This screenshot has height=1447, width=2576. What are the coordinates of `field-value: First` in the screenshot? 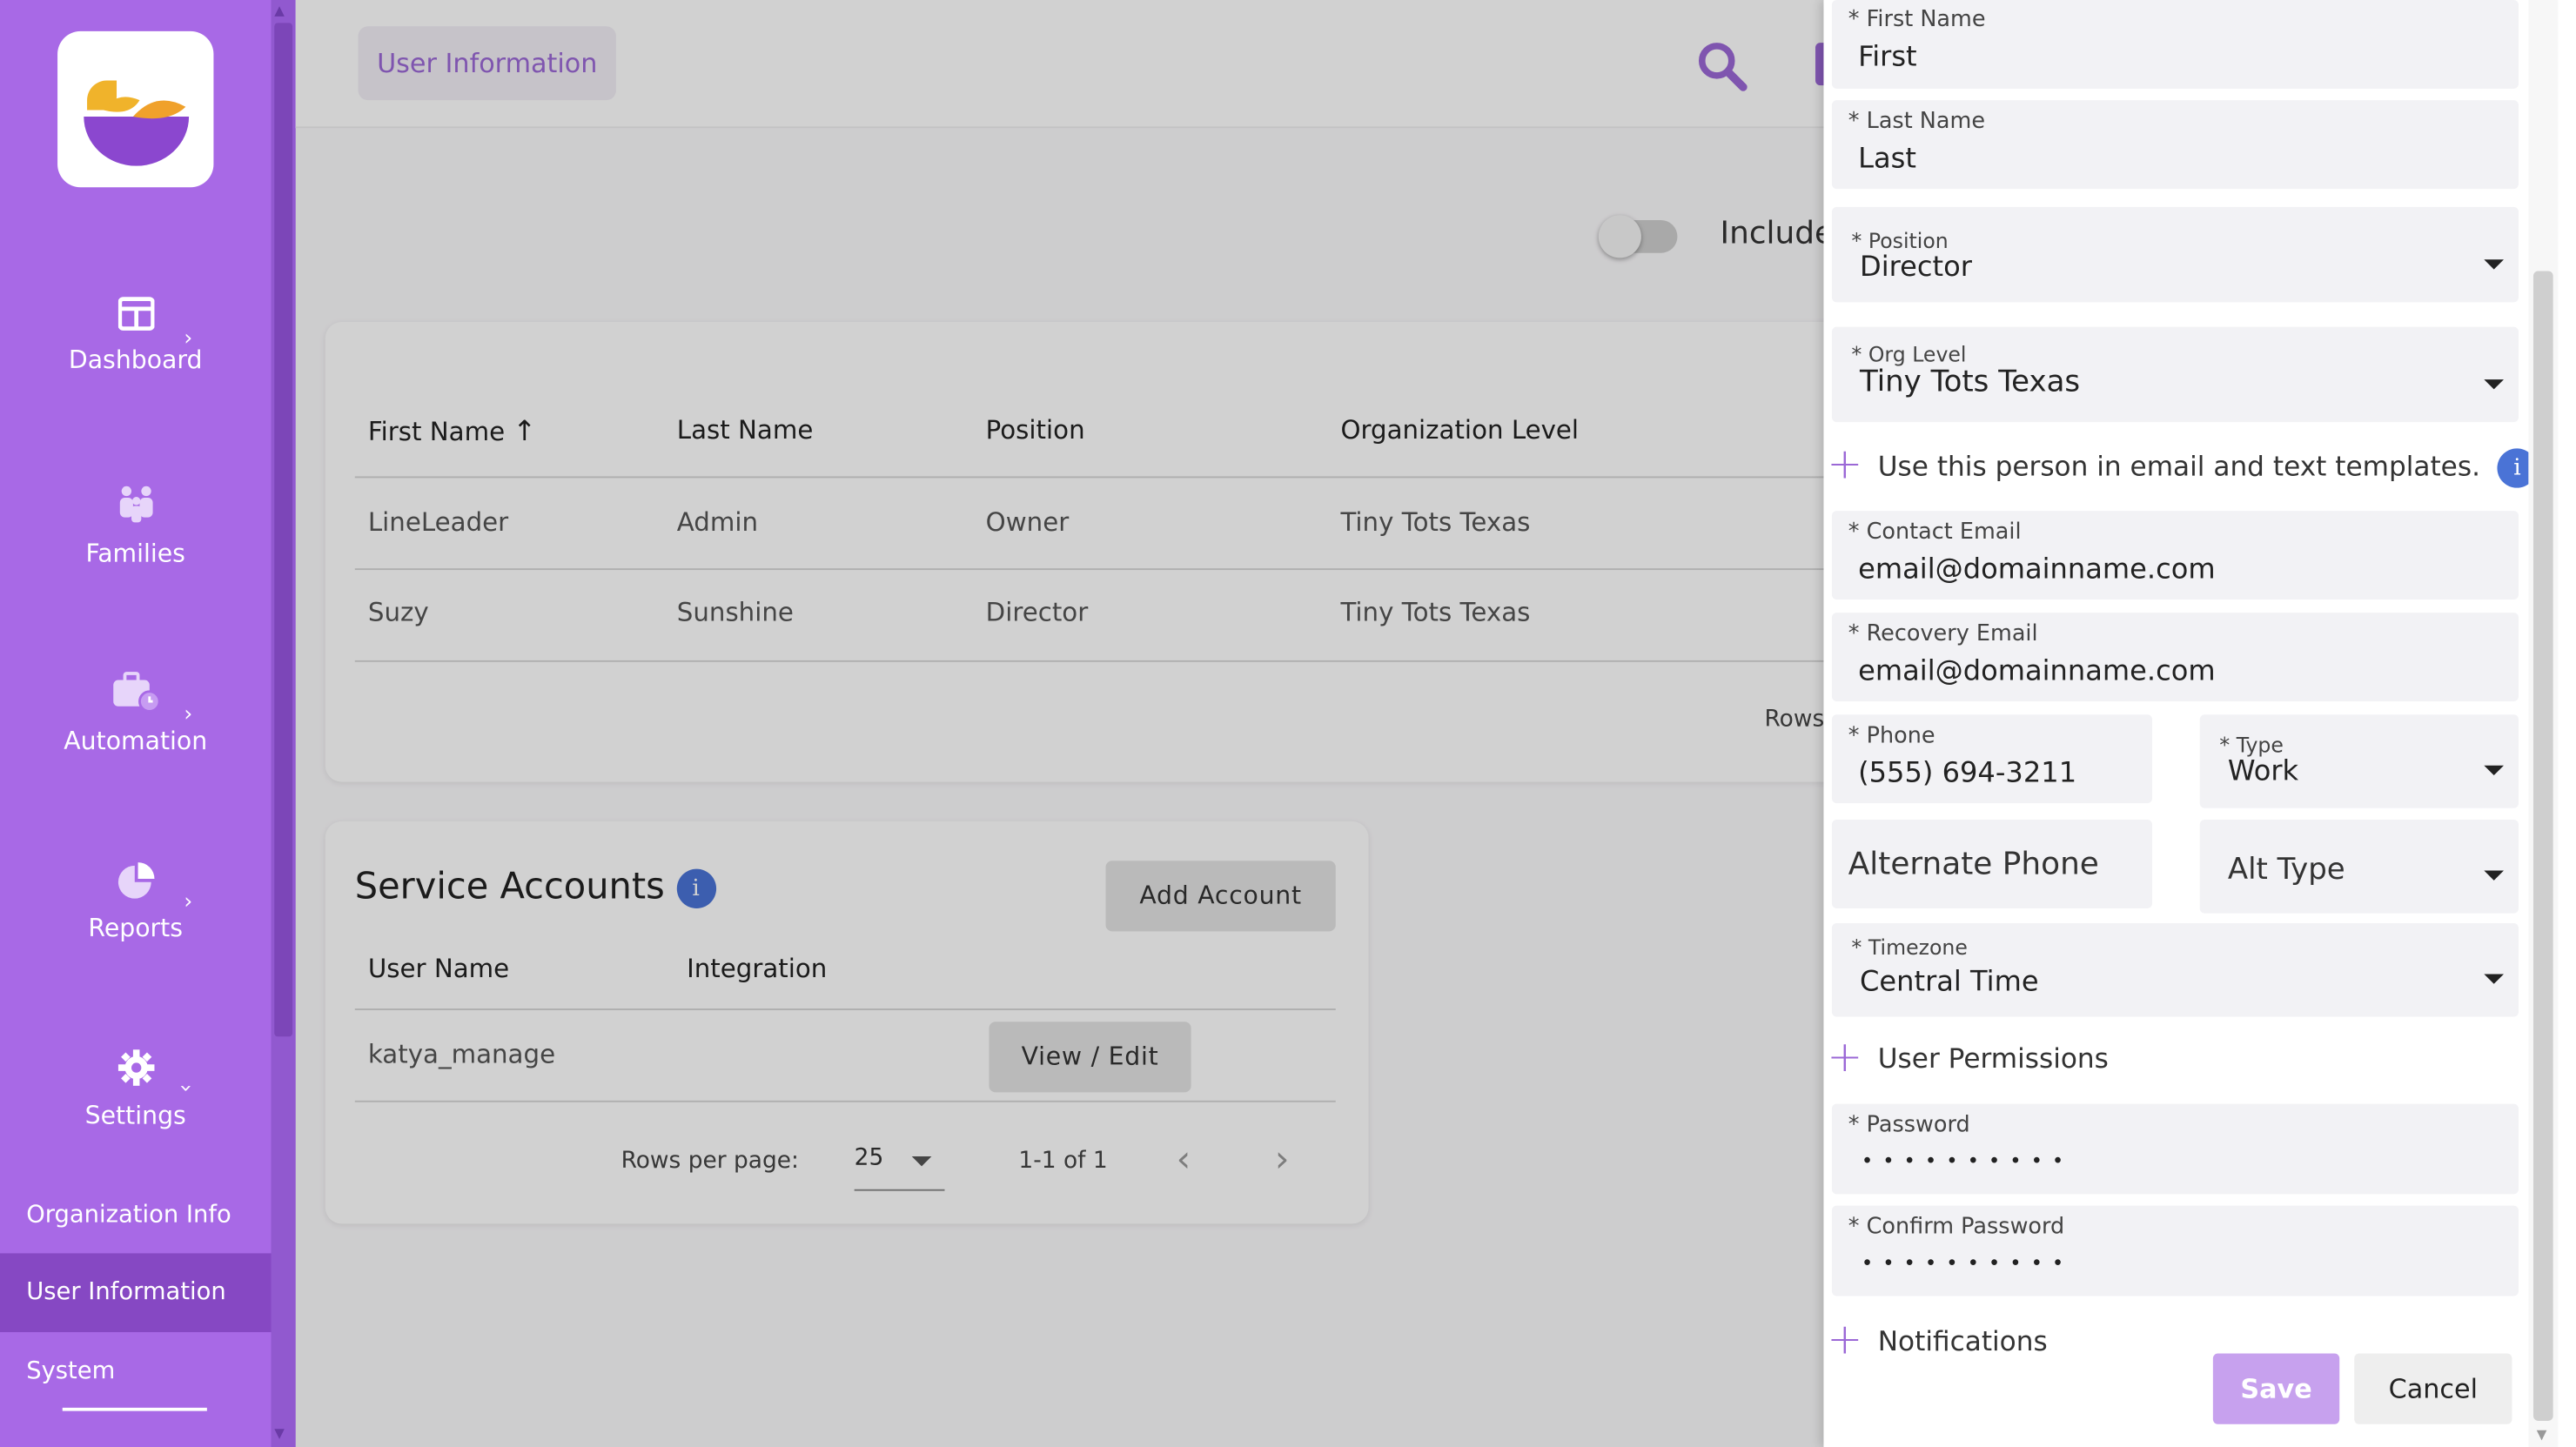 It's located at (1887, 58).